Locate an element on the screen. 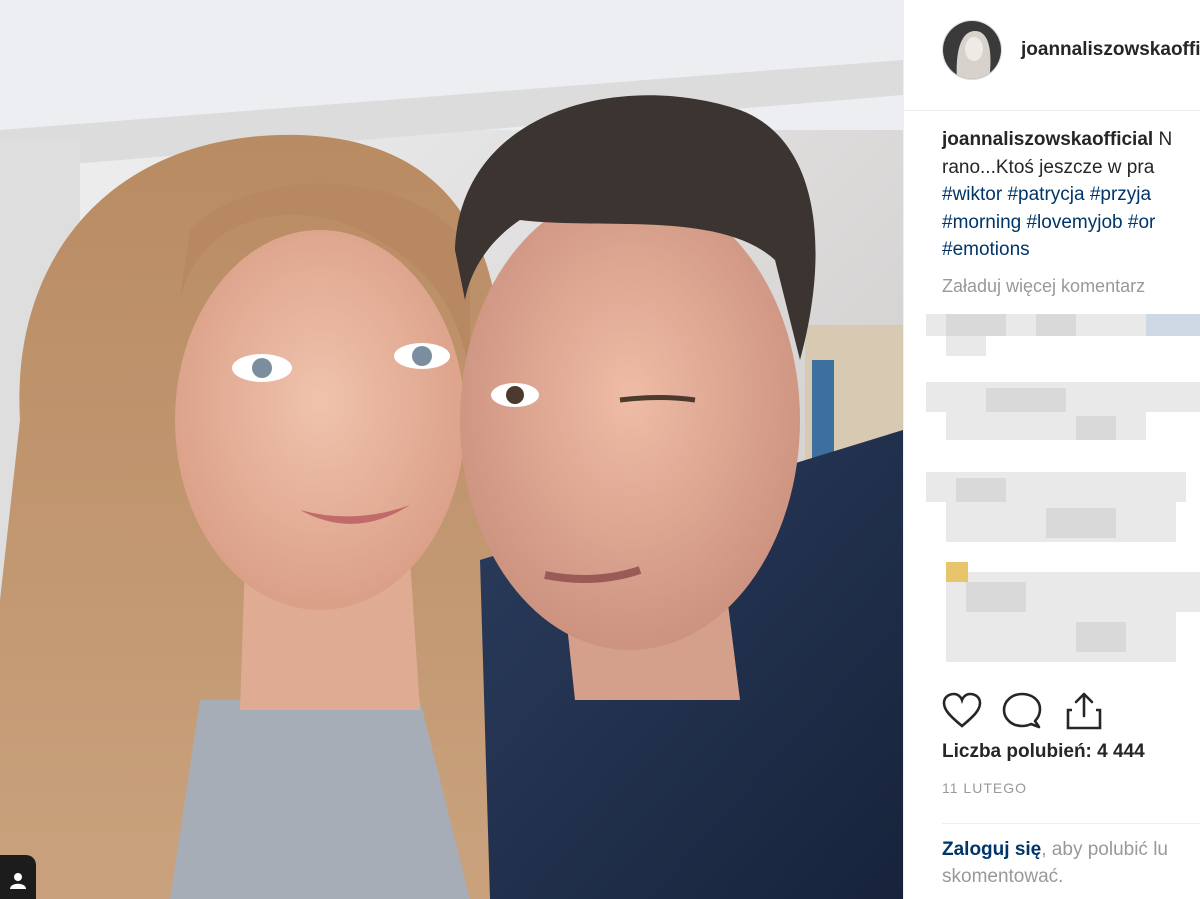 The height and width of the screenshot is (899, 1200). hashtags-line-1: #wiktor #patrycja #przyja is located at coordinates (1071, 195).